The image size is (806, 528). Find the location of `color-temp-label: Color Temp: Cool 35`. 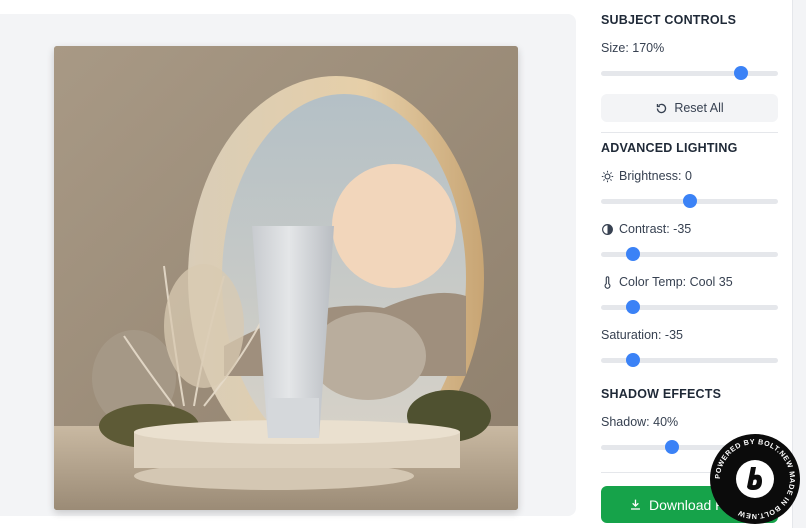

color-temp-label: Color Temp: Cool 35 is located at coordinates (667, 282).